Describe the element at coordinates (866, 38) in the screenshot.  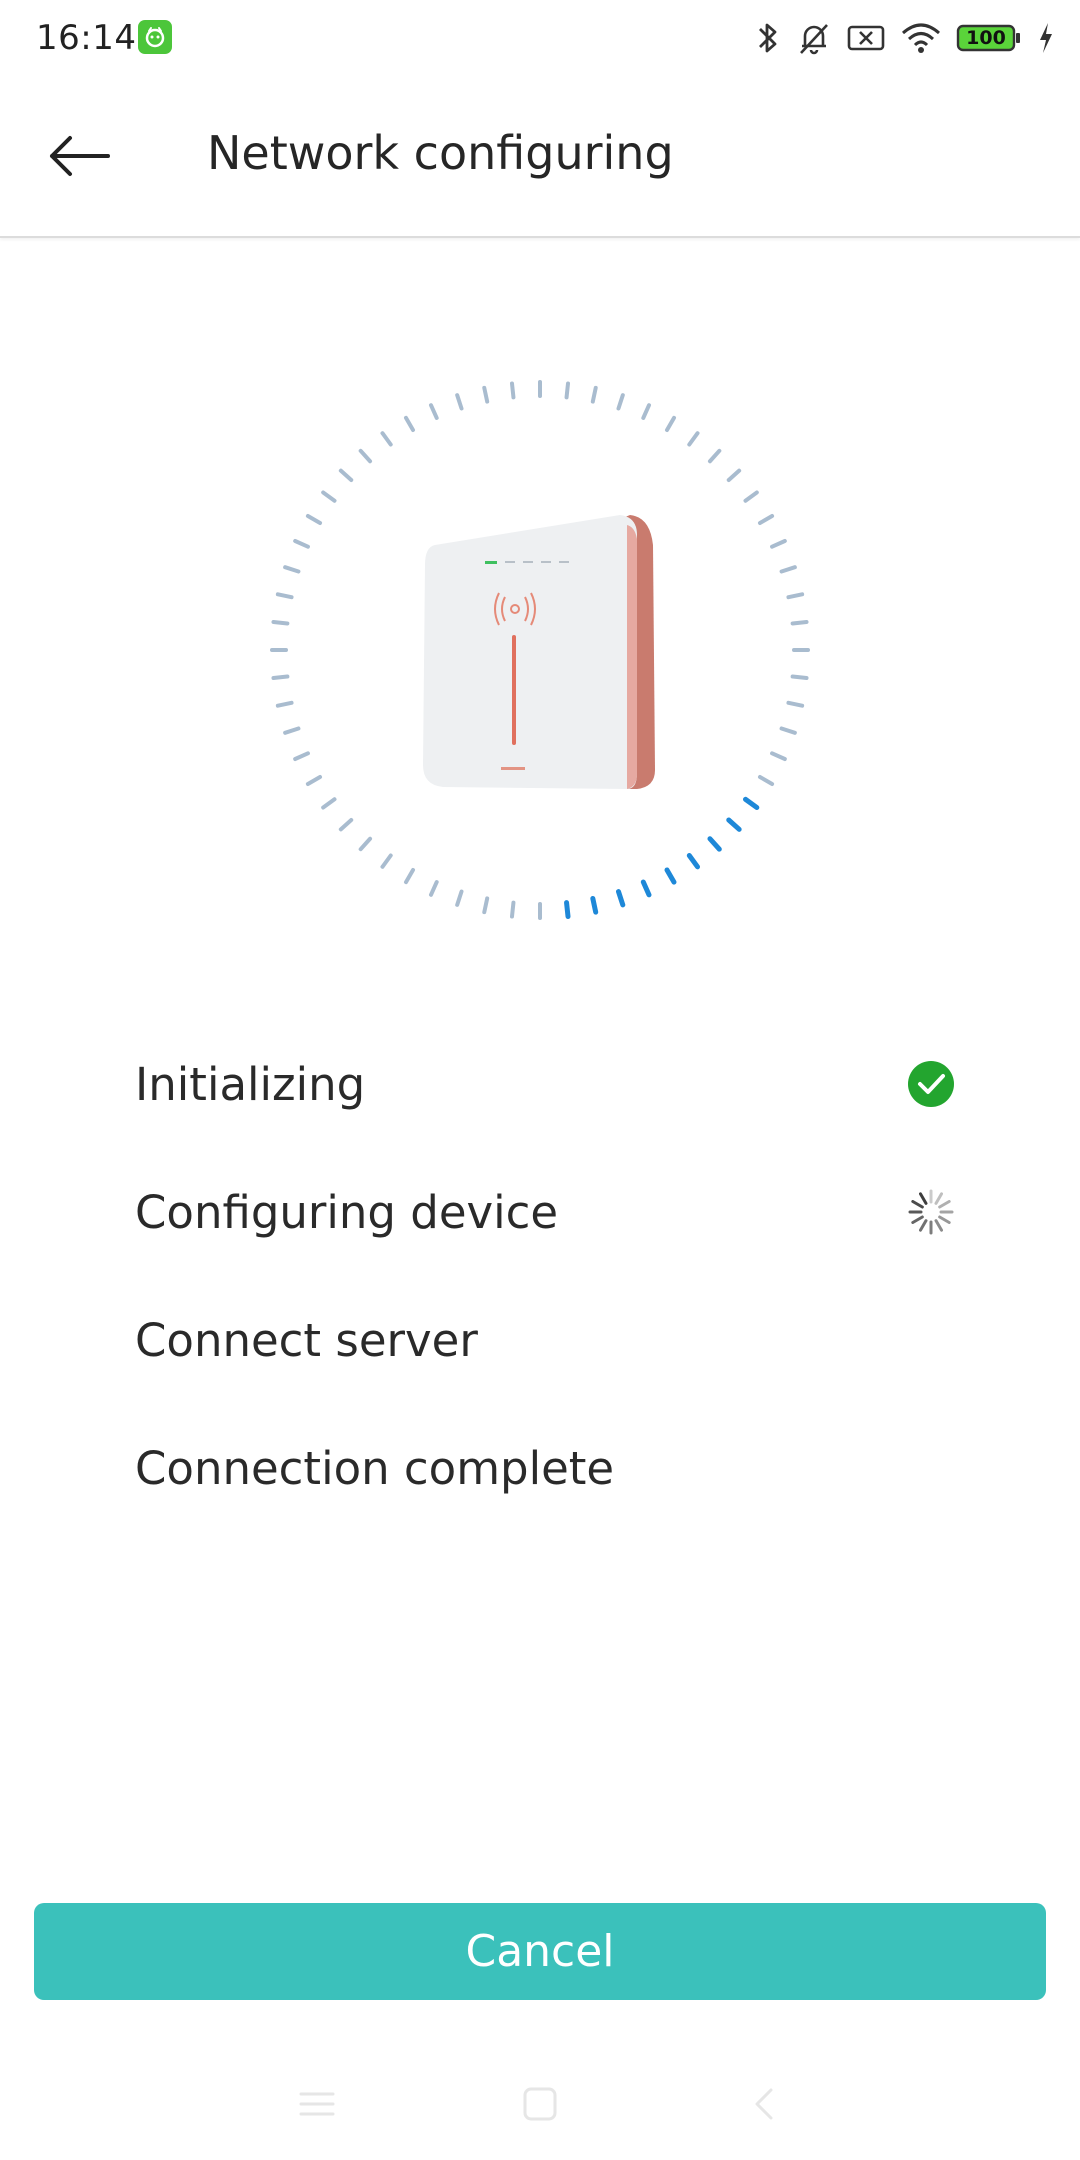
I see `sim-x-icon` at that location.